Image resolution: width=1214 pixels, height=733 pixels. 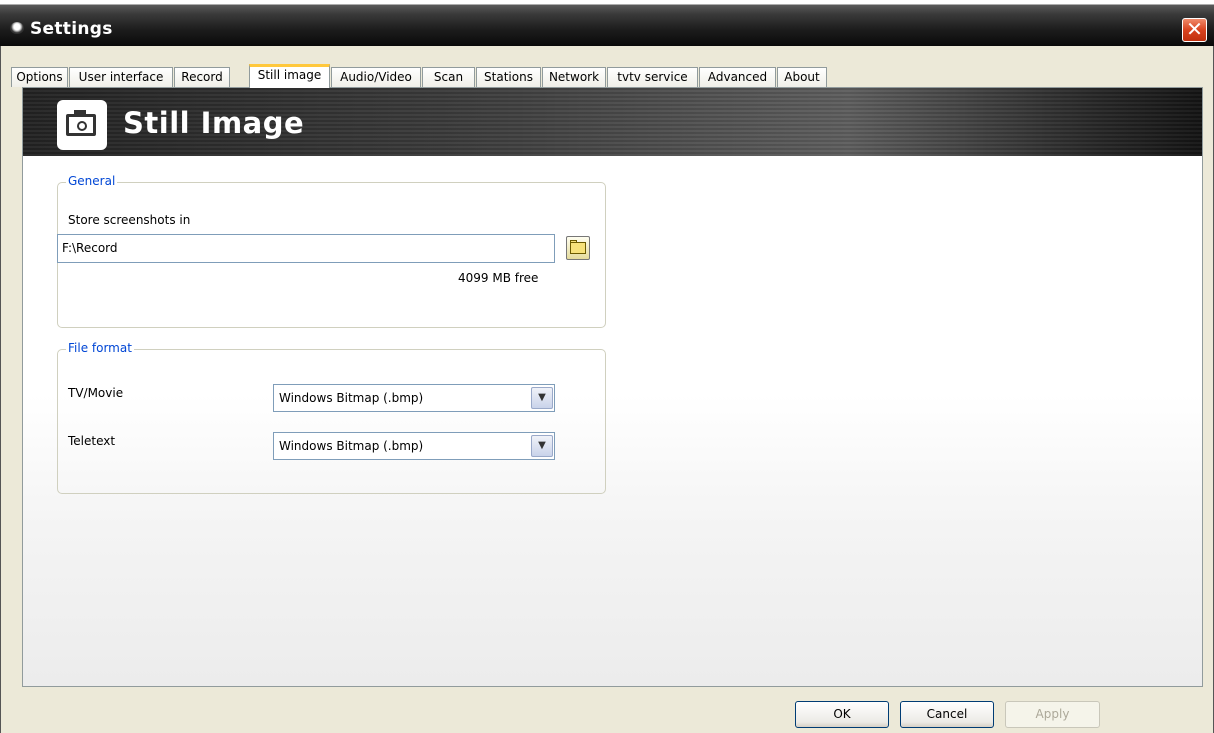 What do you see at coordinates (92, 441) in the screenshot?
I see `teletext-label: Teletext` at bounding box center [92, 441].